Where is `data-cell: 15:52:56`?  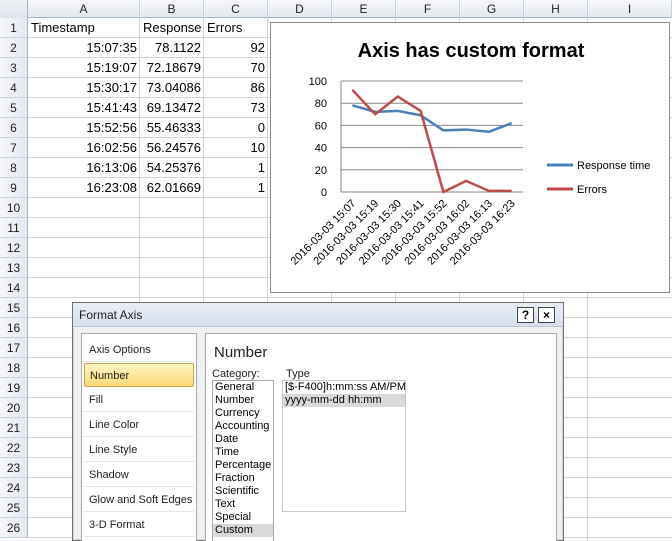 data-cell: 15:52:56 is located at coordinates (84, 128).